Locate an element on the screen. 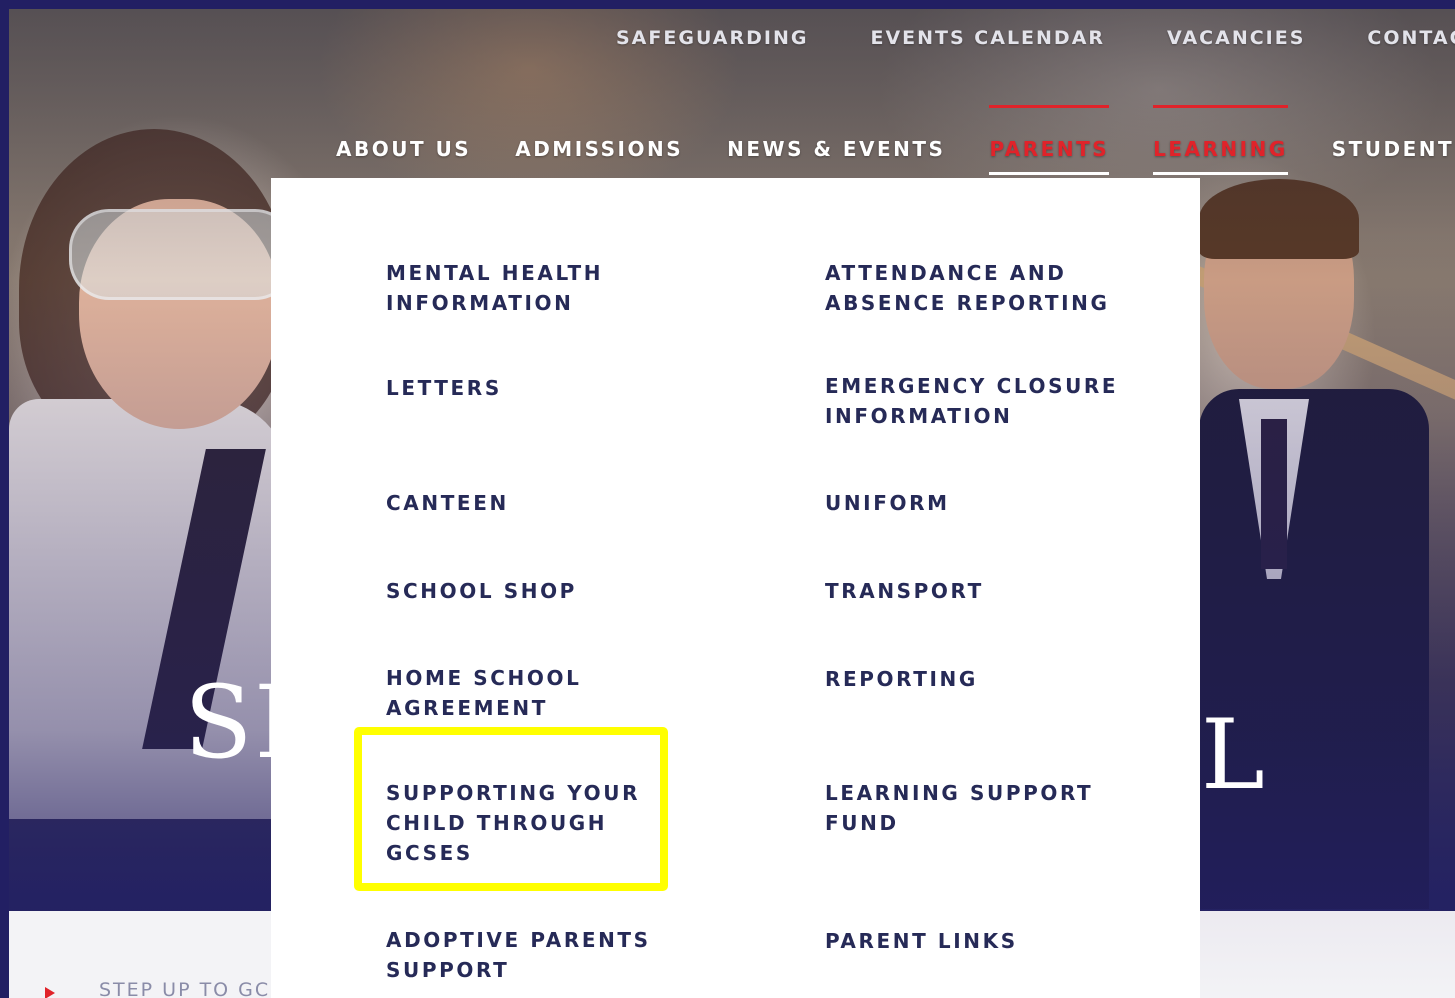 This screenshot has width=1455, height=998. nav-vacancies: VACANCIES is located at coordinates (1236, 38).